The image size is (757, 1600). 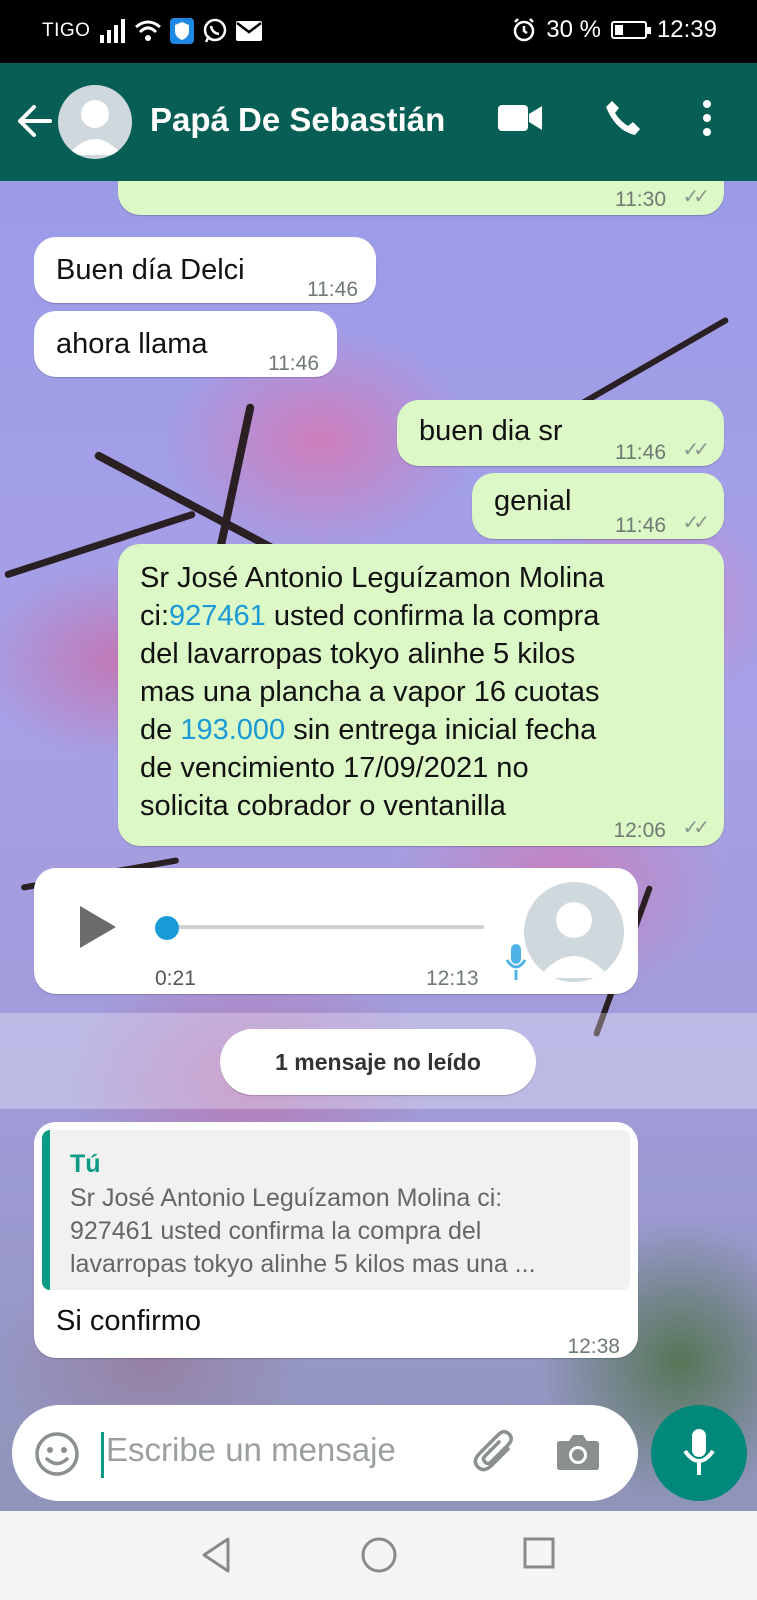 I want to click on signal-icon, so click(x=112, y=31).